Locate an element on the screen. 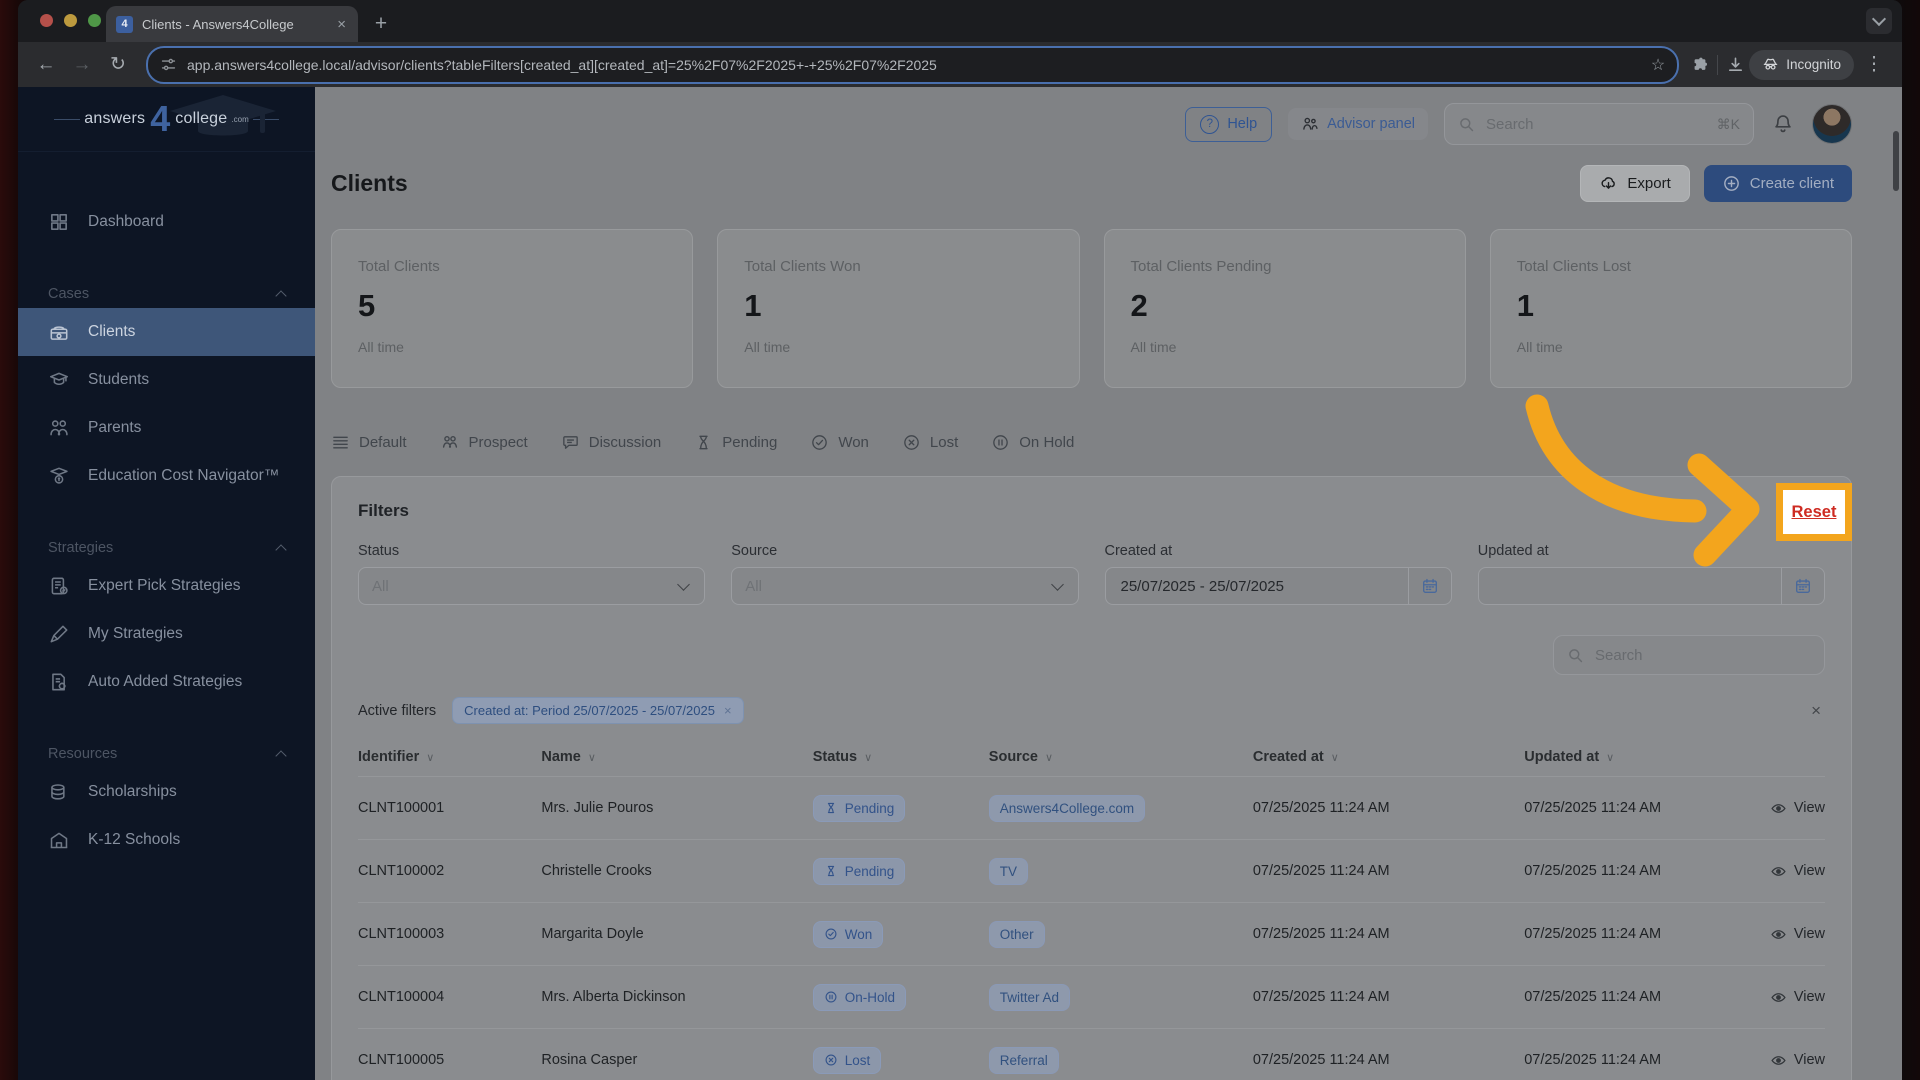 The height and width of the screenshot is (1080, 1920). active-filters-label: Active filters is located at coordinates (397, 710).